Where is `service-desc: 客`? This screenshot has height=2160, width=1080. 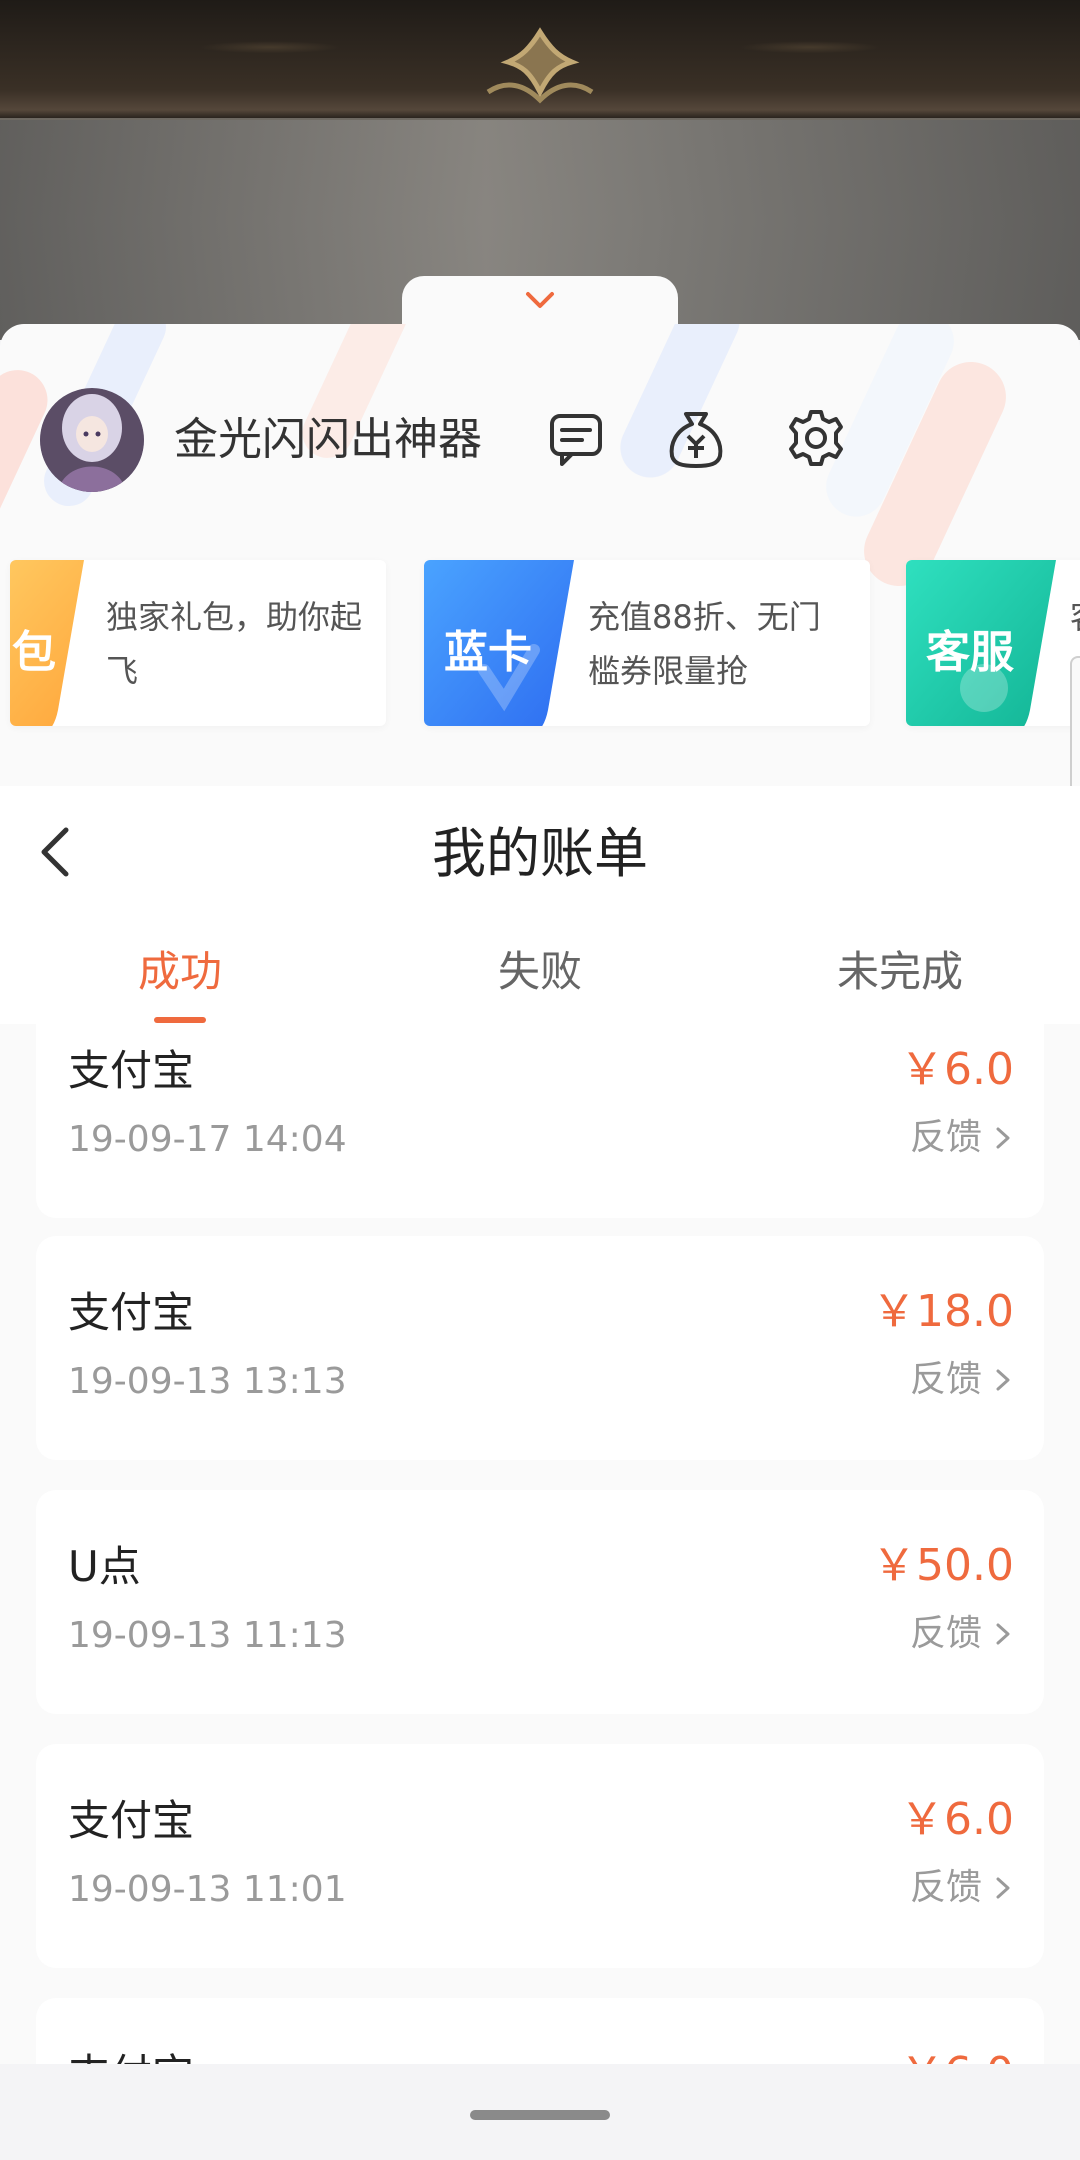 service-desc: 客 is located at coordinates (1075, 617).